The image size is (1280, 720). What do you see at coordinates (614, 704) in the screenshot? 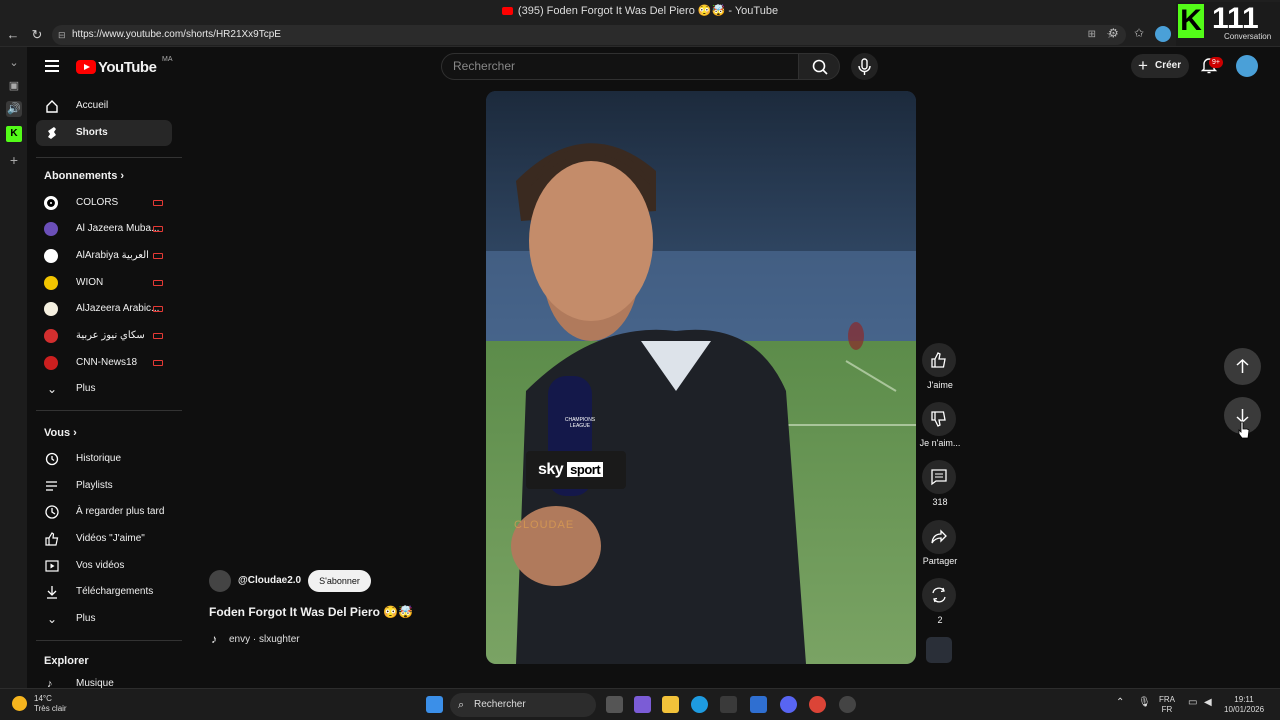
I see `task-view-icon` at bounding box center [614, 704].